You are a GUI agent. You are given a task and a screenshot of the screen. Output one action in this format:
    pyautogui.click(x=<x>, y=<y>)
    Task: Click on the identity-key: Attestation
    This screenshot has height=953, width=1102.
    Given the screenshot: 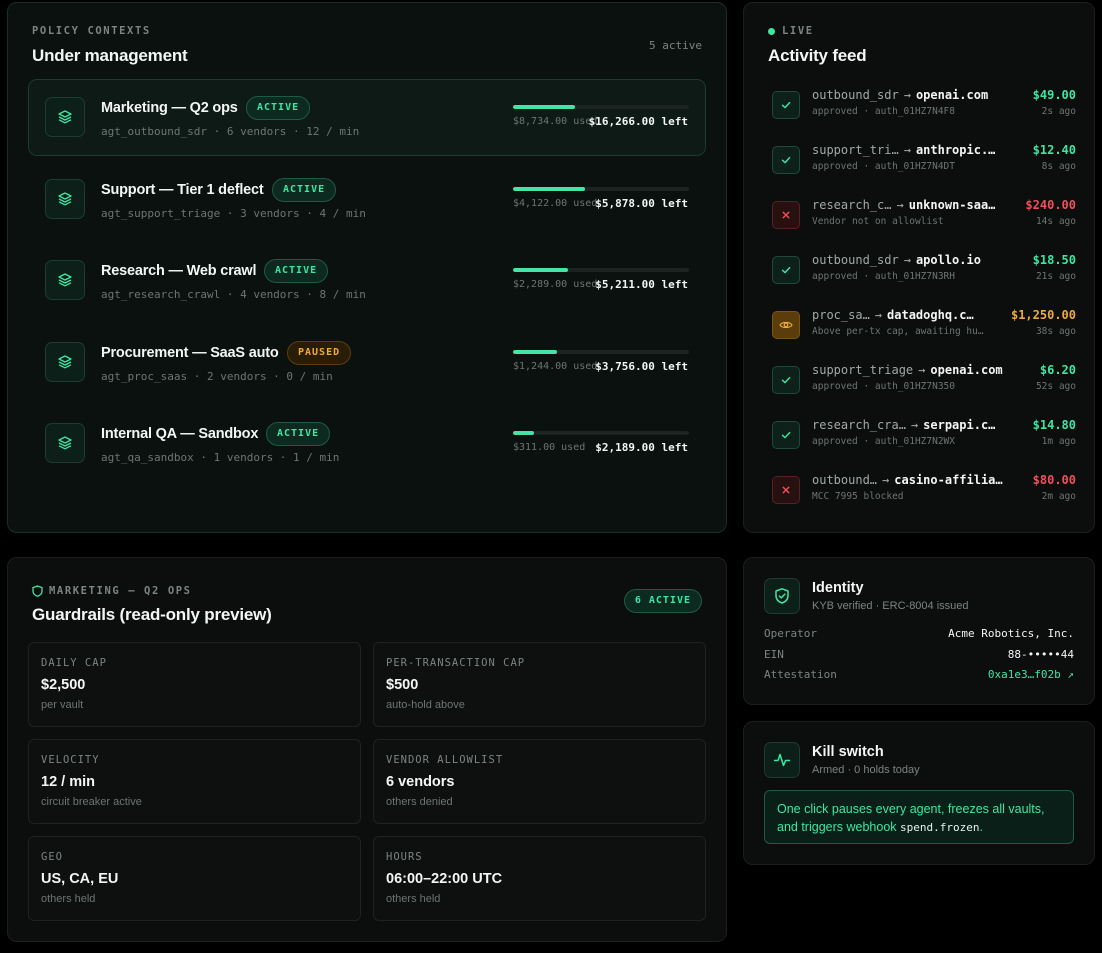 What is the action you would take?
    pyautogui.click(x=800, y=674)
    